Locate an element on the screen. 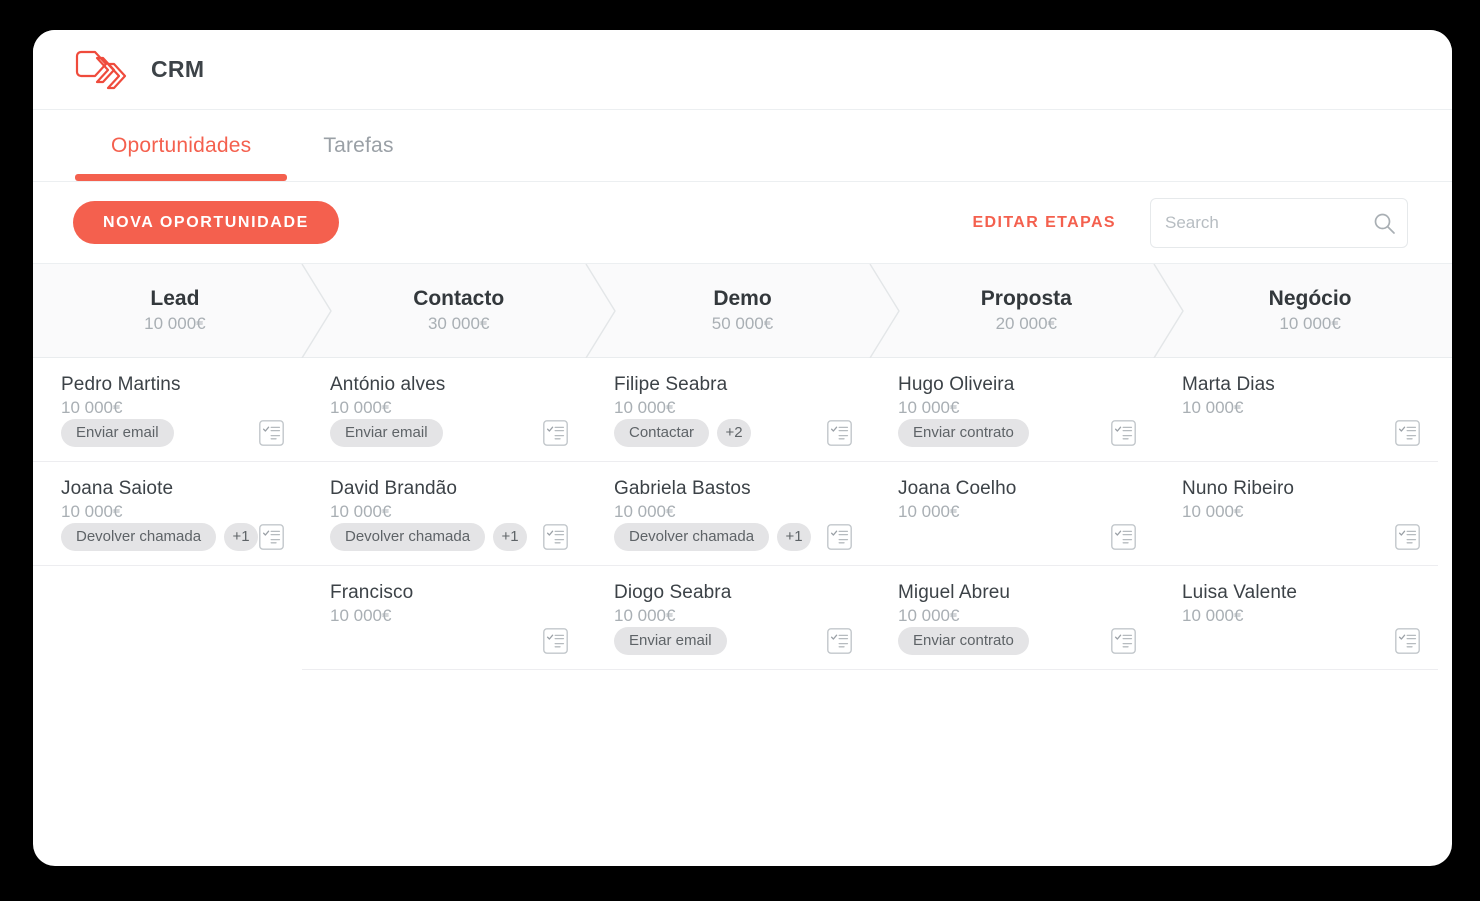 The image size is (1480, 901). opportunity-card: Hugo Oliveira 10 000€ Enviar contrato is located at coordinates (1012, 410).